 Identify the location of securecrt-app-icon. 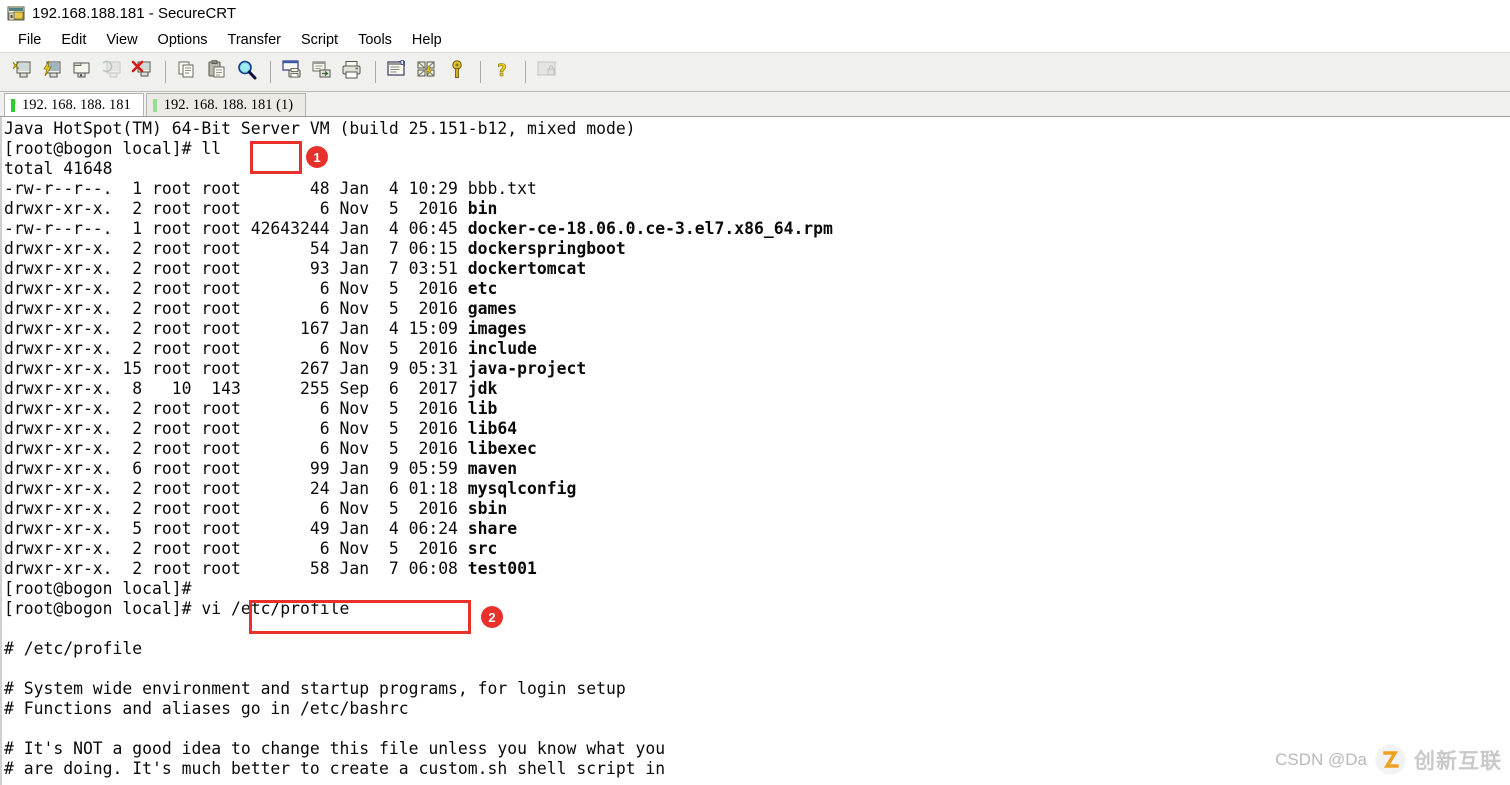
(16, 14).